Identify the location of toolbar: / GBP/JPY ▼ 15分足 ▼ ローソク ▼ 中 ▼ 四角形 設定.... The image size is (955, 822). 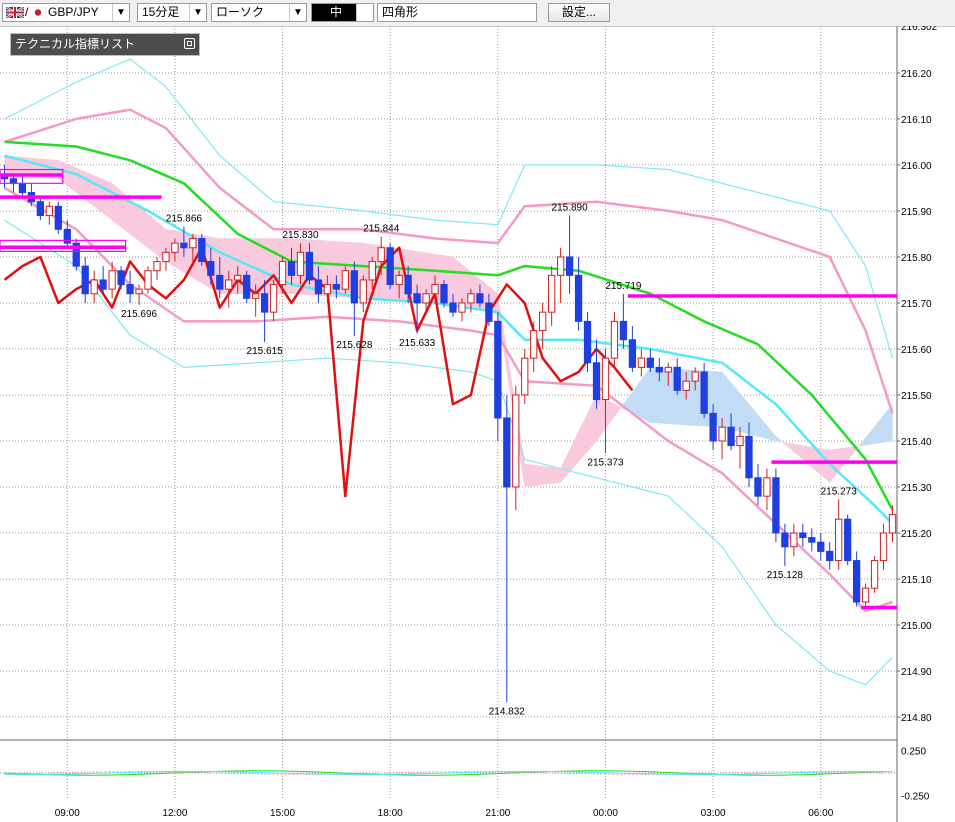
(477, 13).